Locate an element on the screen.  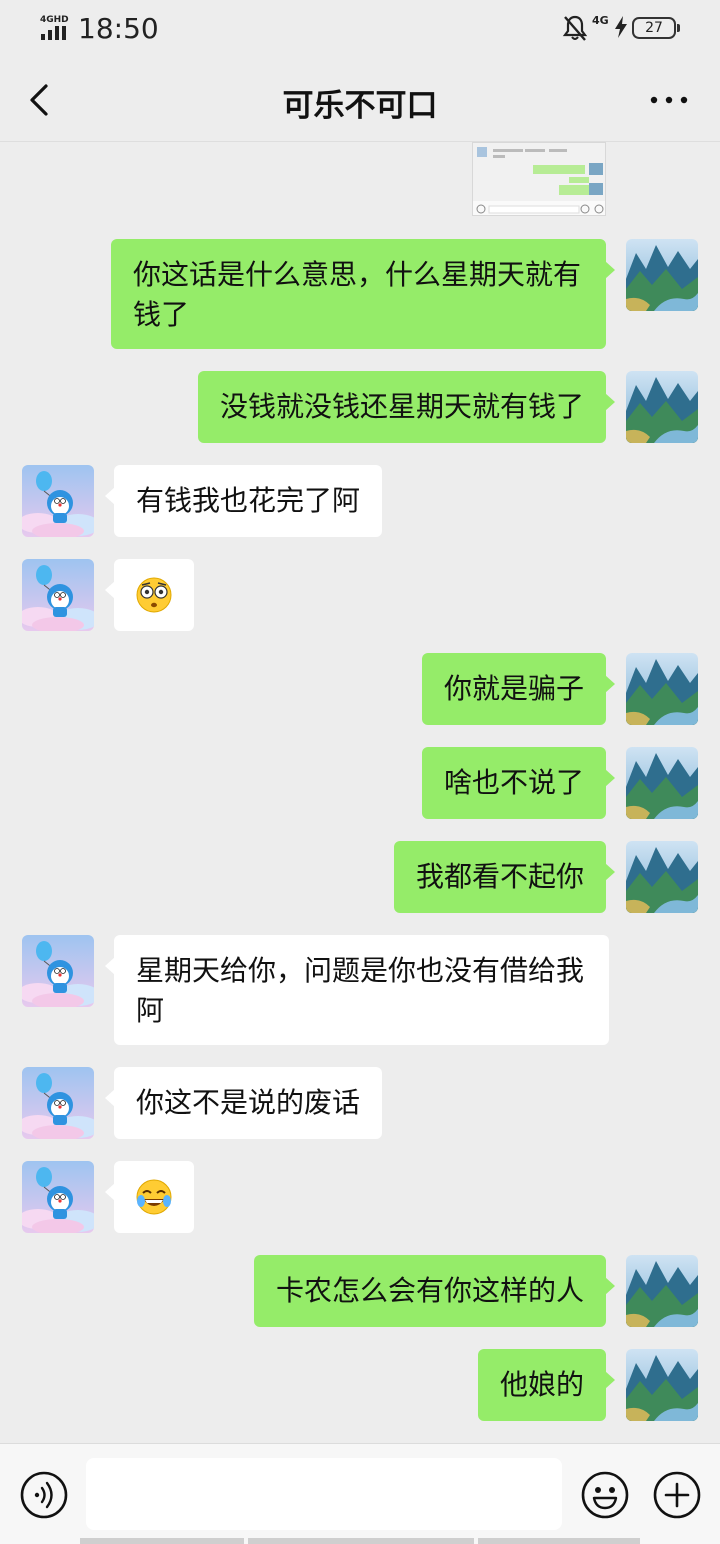
voice-icon is located at coordinates (44, 1495).